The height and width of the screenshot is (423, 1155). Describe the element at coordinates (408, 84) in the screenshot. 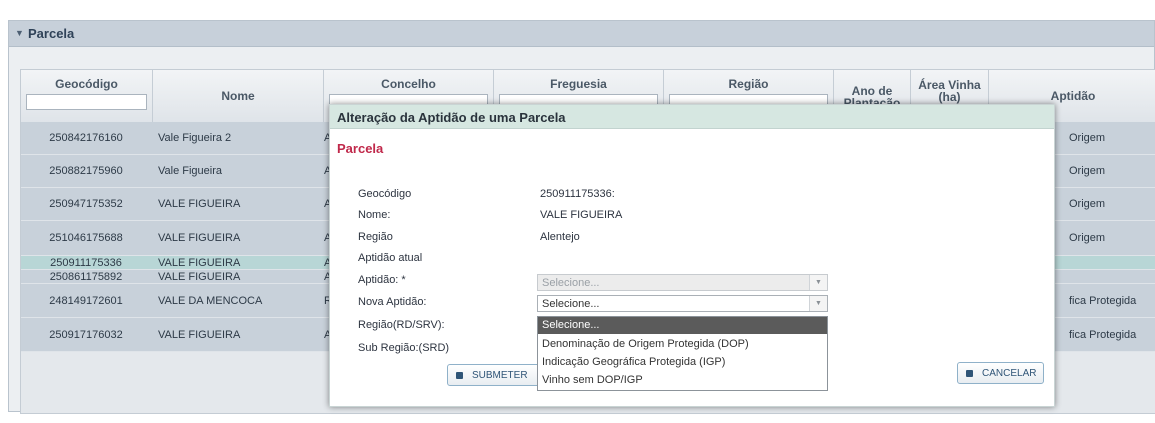

I see `column-label-concelho: Concelho` at that location.